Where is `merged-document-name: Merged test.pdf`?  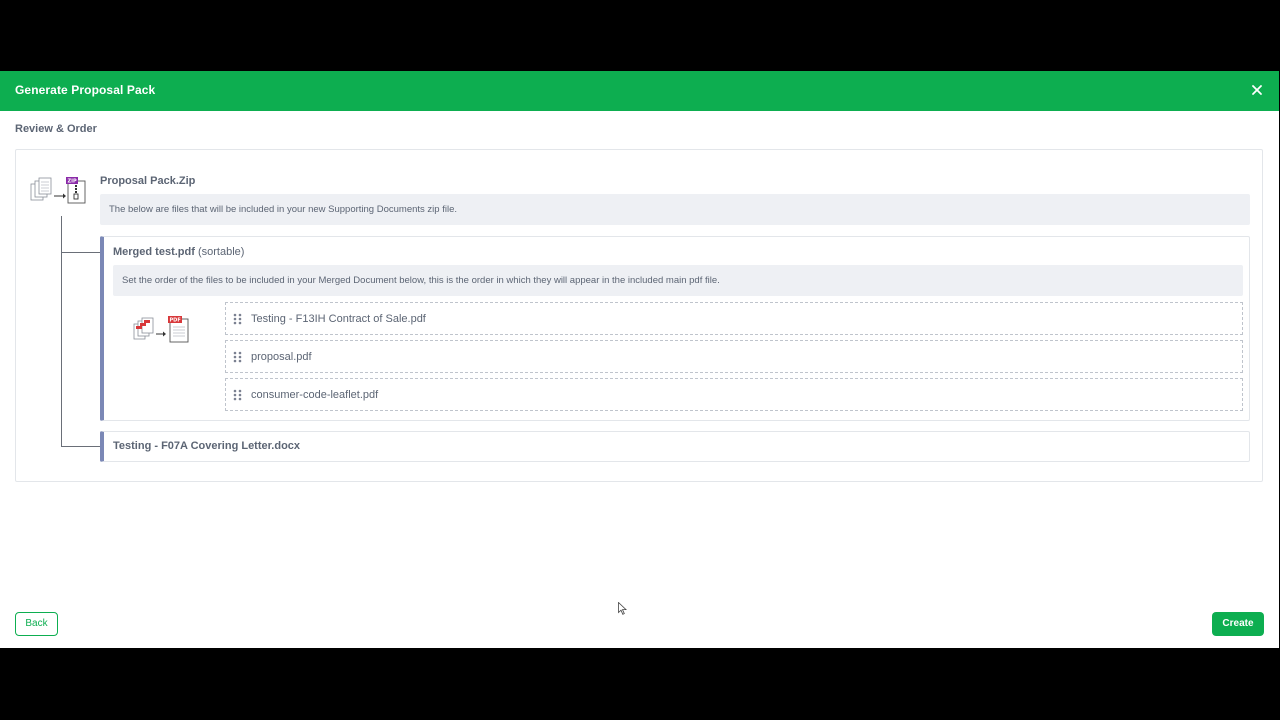 merged-document-name: Merged test.pdf is located at coordinates (154, 252).